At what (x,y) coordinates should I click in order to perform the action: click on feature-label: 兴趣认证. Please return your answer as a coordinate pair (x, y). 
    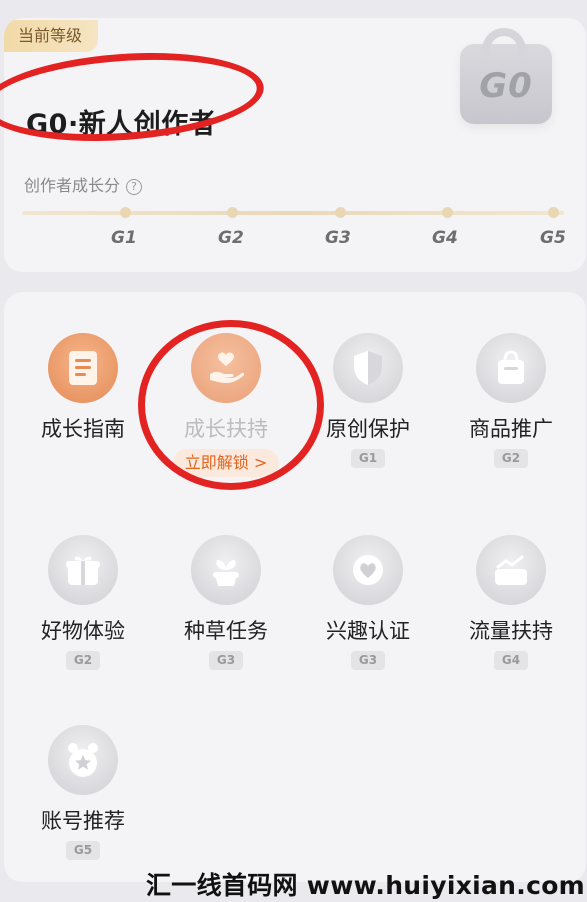
    Looking at the image, I should click on (368, 631).